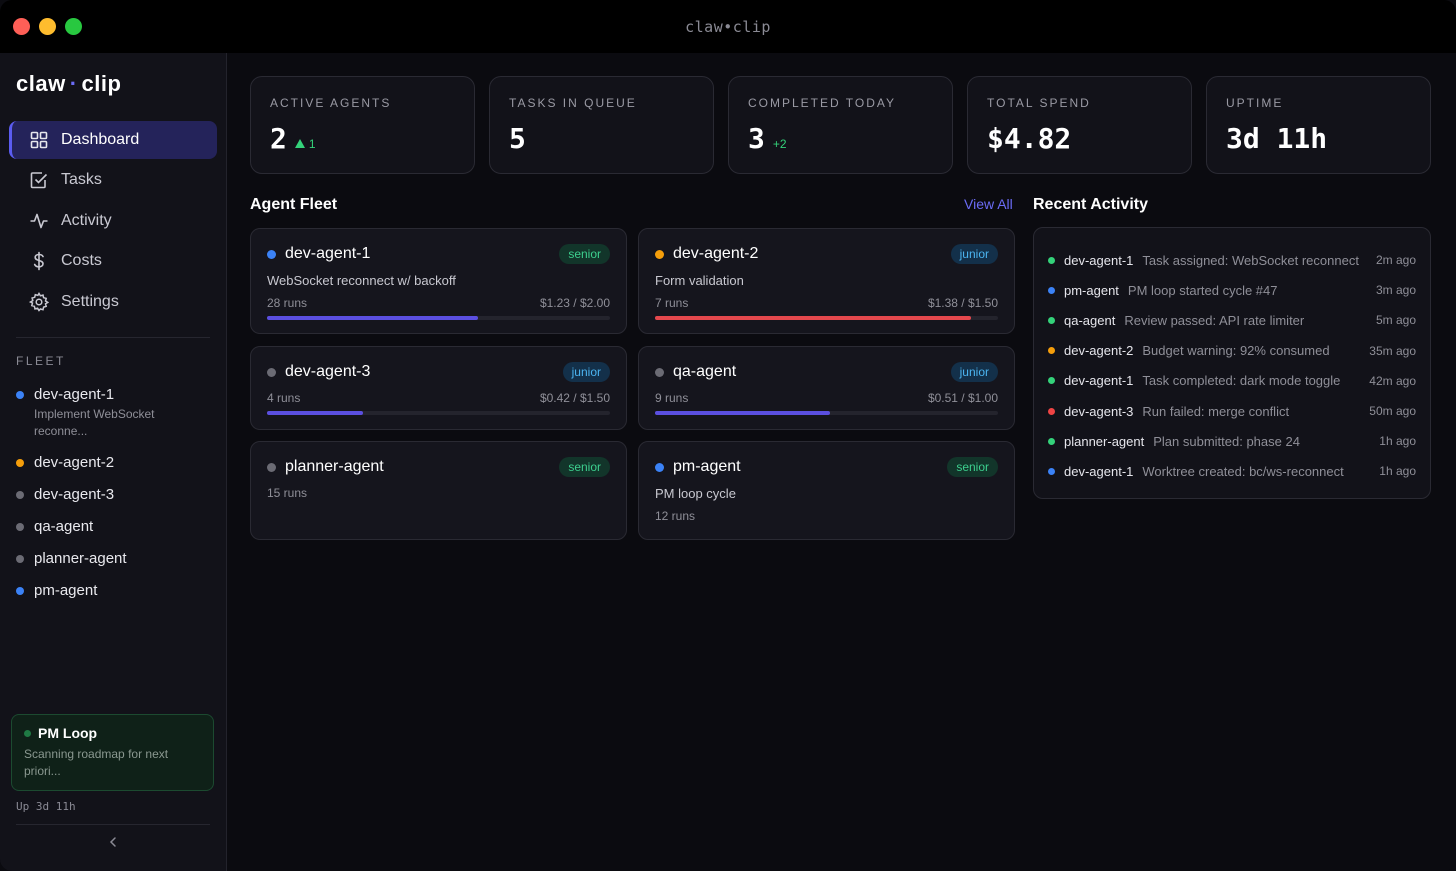 This screenshot has height=871, width=1456. I want to click on dollar-icon, so click(39, 261).